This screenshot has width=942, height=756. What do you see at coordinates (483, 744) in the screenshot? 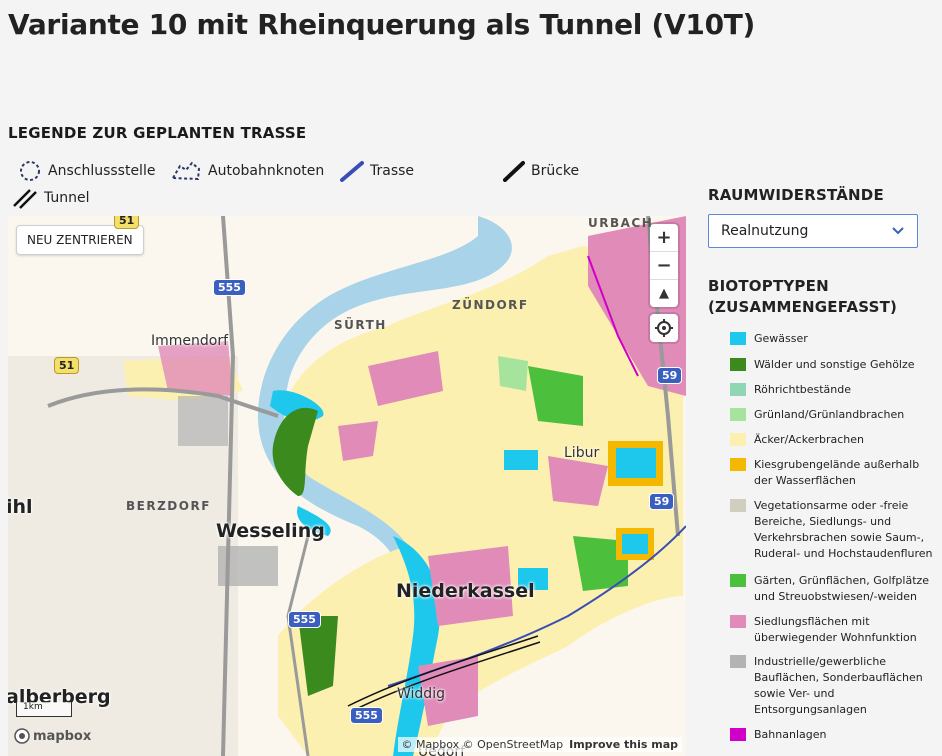
I see `attribution-text: © Mapbox © OpenStreetMap` at bounding box center [483, 744].